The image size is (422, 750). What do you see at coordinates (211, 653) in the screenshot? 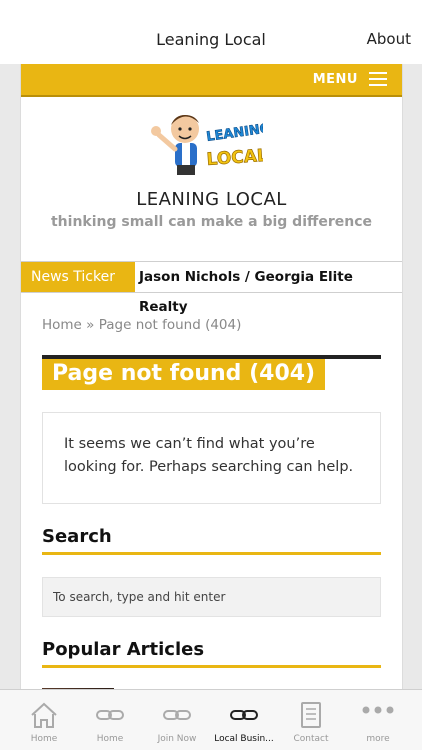
I see `popular-articles-heading: Popular Articles` at bounding box center [211, 653].